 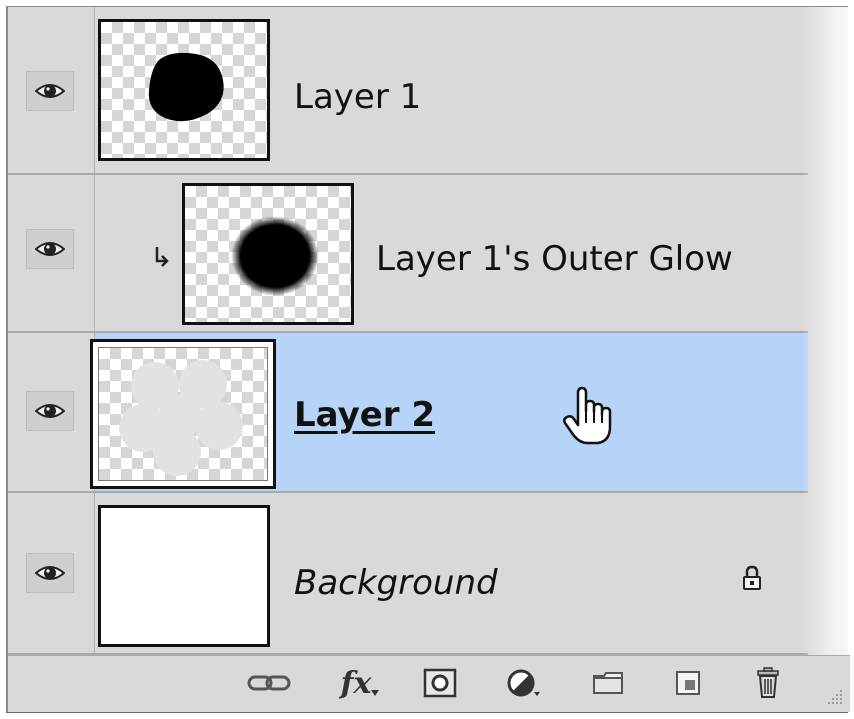 What do you see at coordinates (752, 577) in the screenshot?
I see `lock-icon` at bounding box center [752, 577].